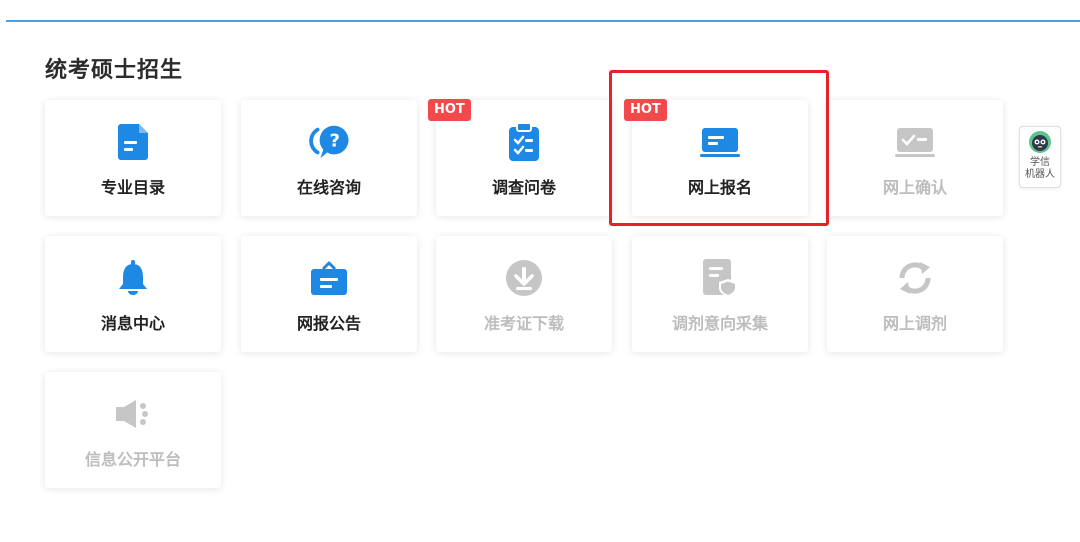 The height and width of the screenshot is (542, 1080). Describe the element at coordinates (1040, 174) in the screenshot. I see `robot-label-line2: 机器人` at that location.